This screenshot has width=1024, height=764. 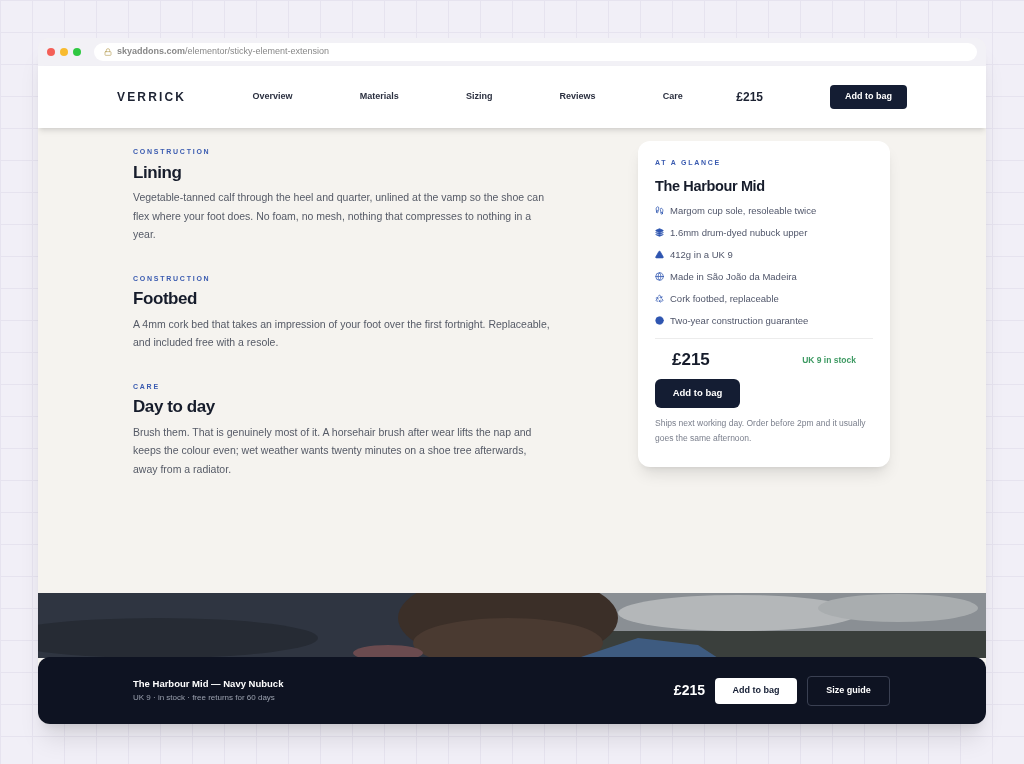 What do you see at coordinates (577, 97) in the screenshot?
I see `nav-link: Reviews` at bounding box center [577, 97].